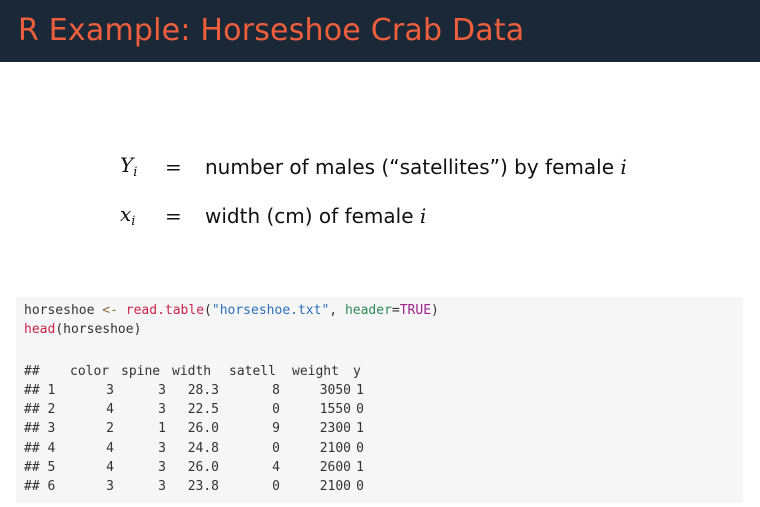 This screenshot has width=760, height=507. I want to click on row-prefix: ## 4, so click(40, 448).